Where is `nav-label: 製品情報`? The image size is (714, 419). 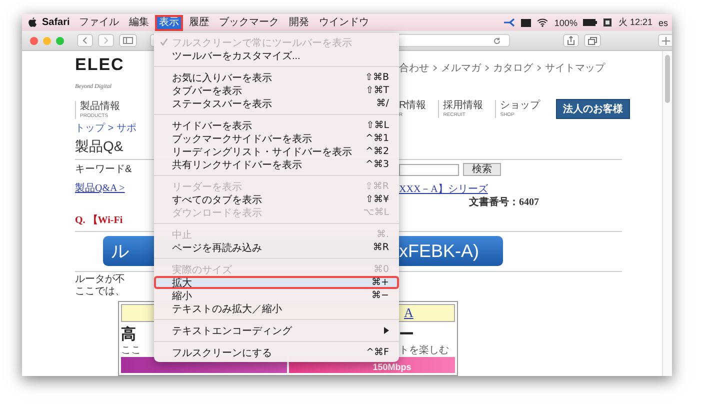
nav-label: 製品情報 is located at coordinates (100, 107).